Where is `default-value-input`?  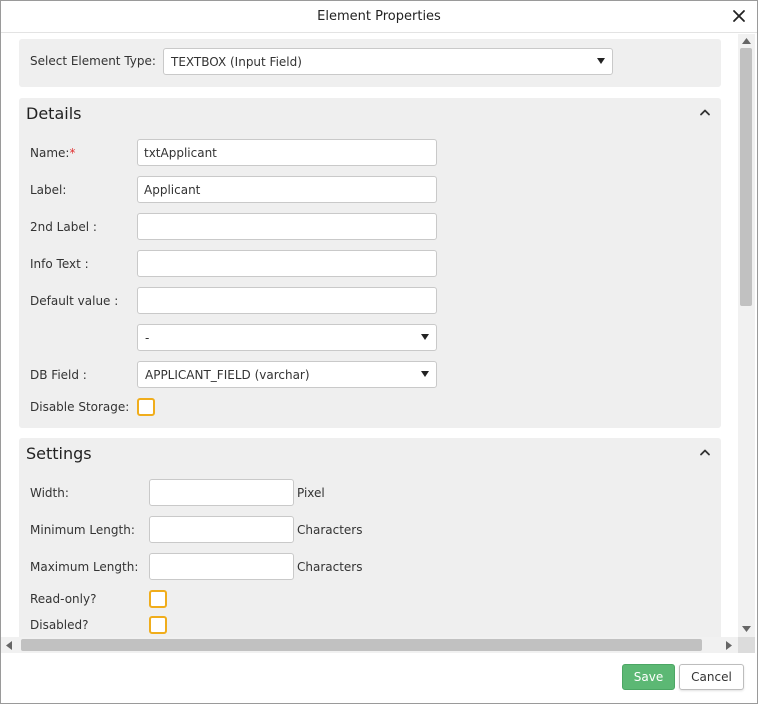
default-value-input is located at coordinates (287, 300).